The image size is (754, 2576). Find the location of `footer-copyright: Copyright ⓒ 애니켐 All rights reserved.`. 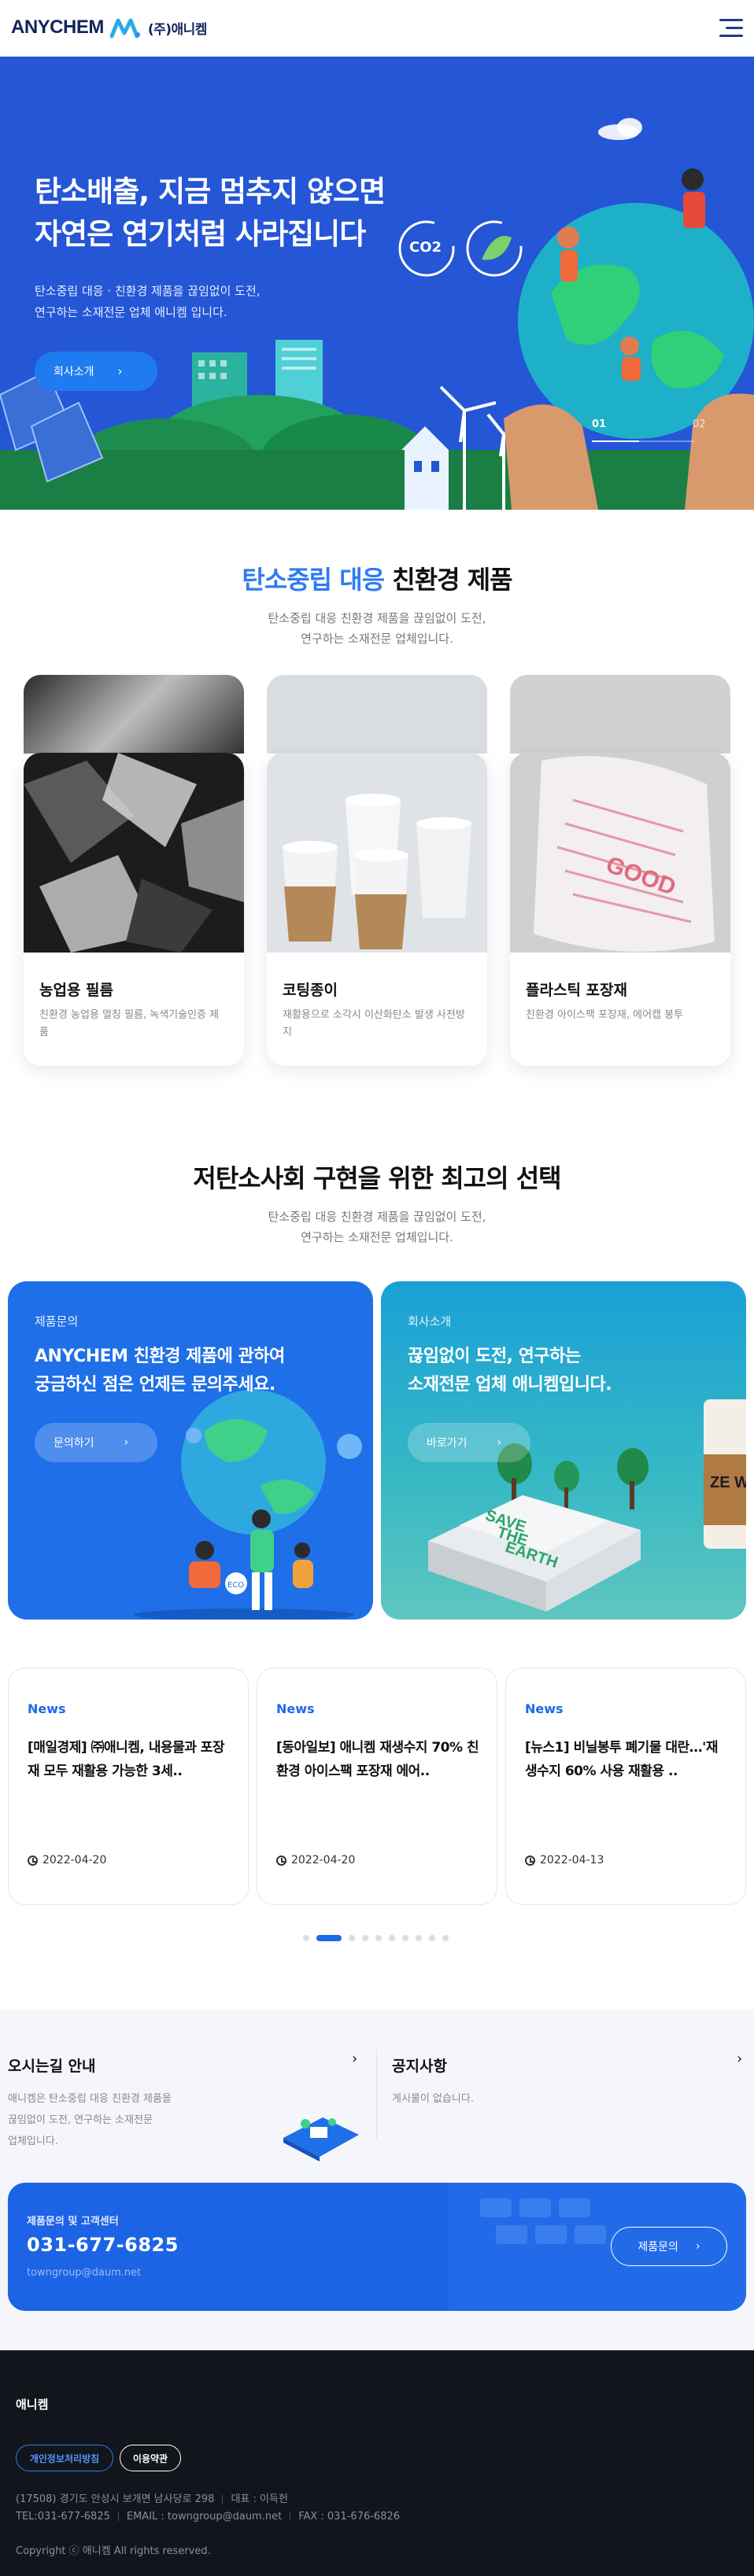

footer-copyright: Copyright ⓒ 애니켐 All rights reserved. is located at coordinates (113, 2551).